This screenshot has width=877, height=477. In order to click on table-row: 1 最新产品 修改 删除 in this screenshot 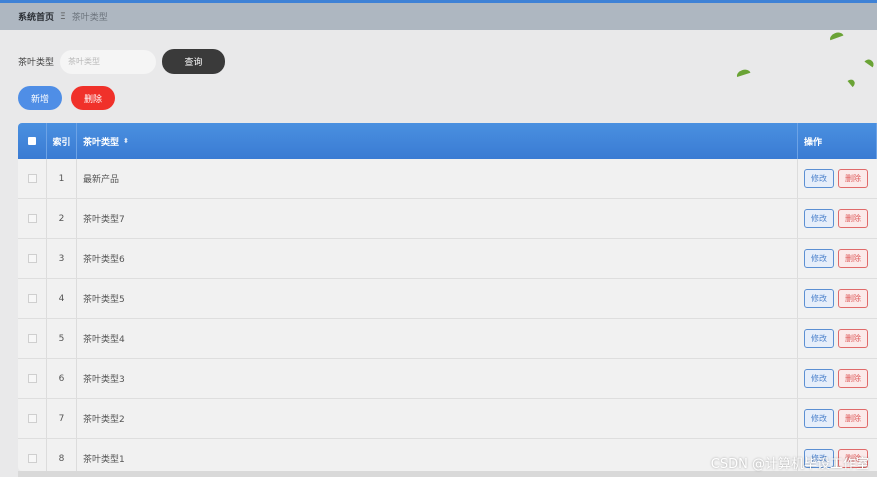, I will do `click(447, 179)`.